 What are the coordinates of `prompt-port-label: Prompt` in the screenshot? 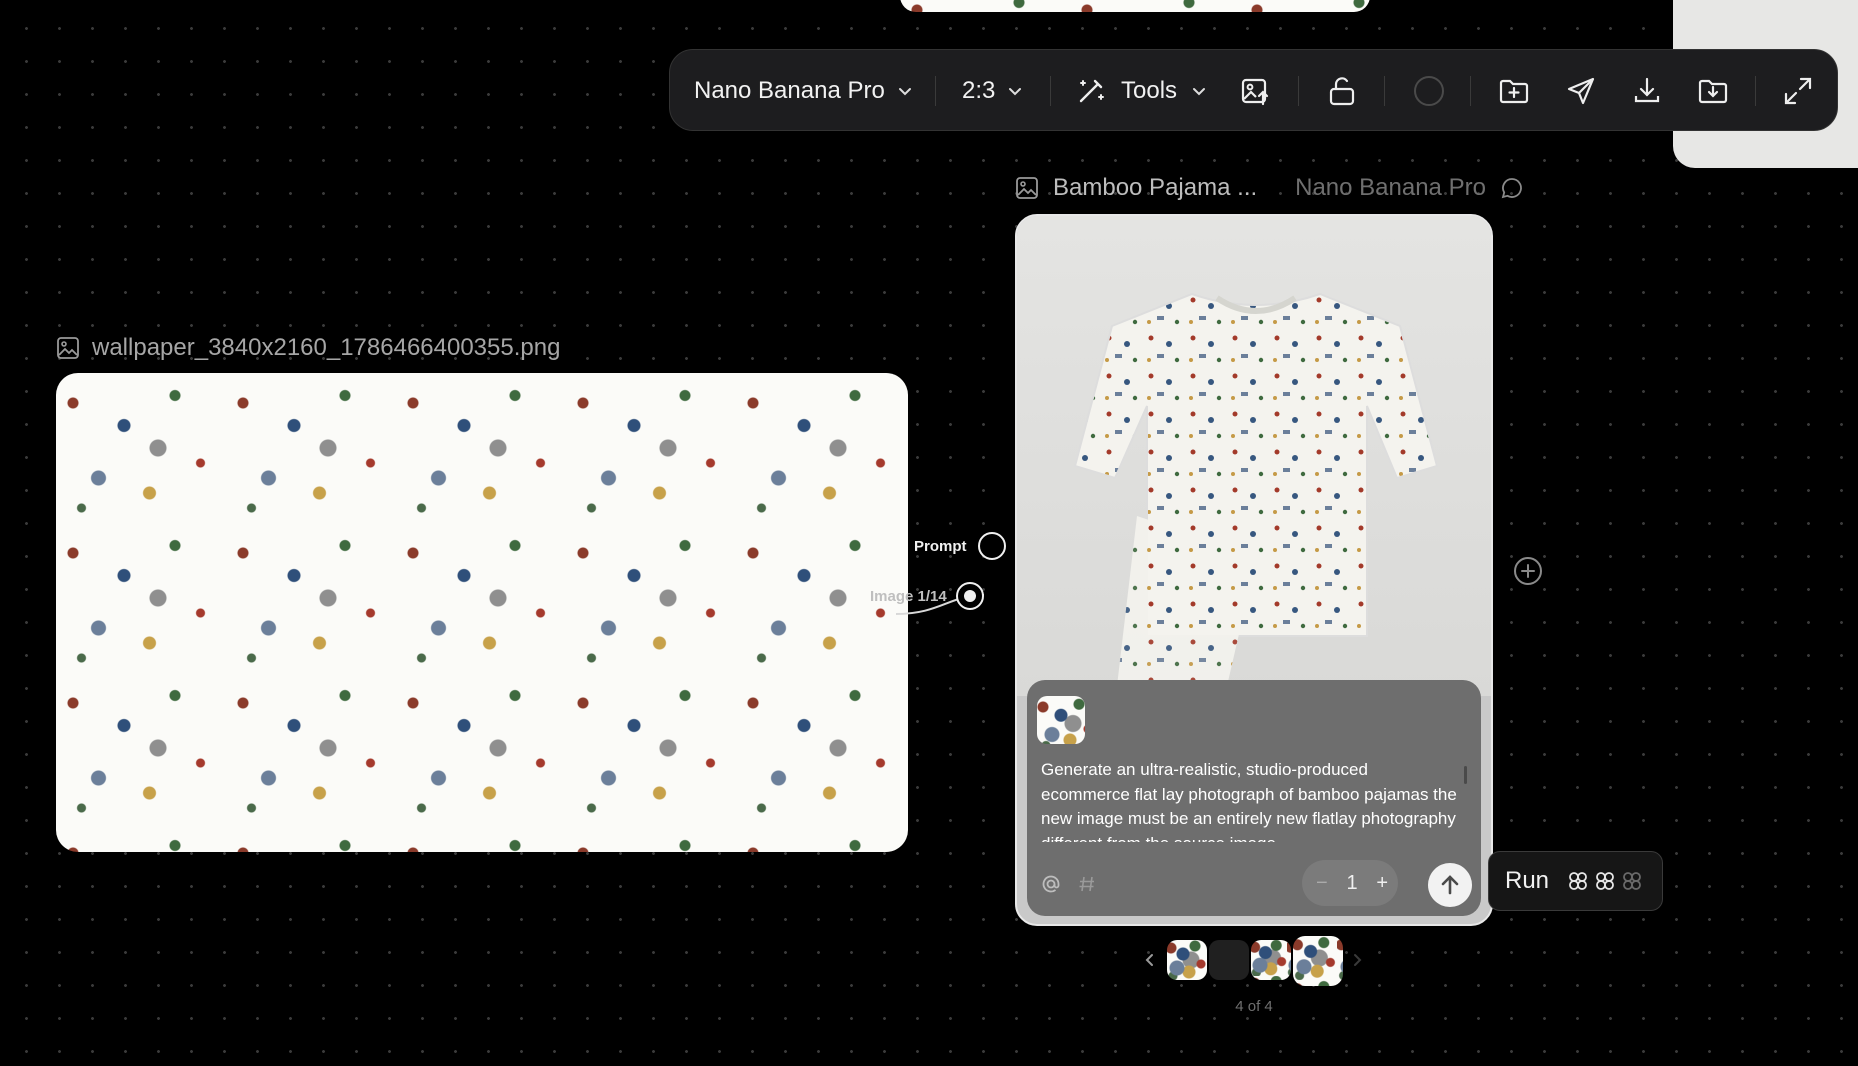 It's located at (940, 546).